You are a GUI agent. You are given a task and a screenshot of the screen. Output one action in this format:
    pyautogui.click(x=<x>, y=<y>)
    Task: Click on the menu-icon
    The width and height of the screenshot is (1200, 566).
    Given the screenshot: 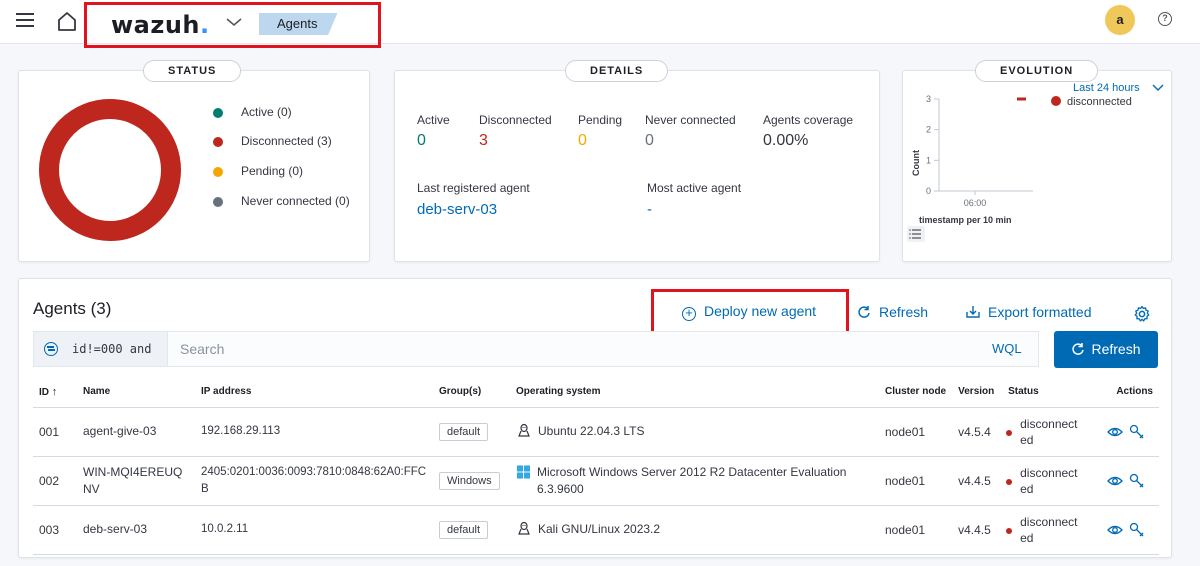 What is the action you would take?
    pyautogui.click(x=25, y=20)
    